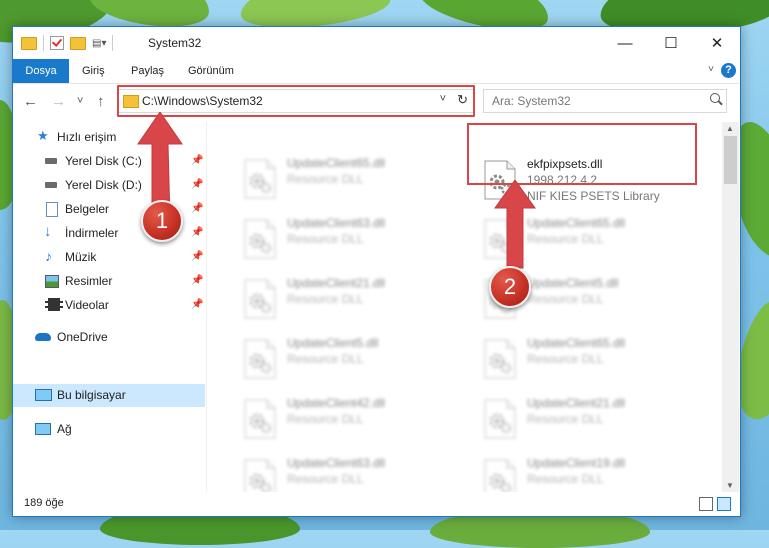  What do you see at coordinates (715, 98) in the screenshot?
I see `search-icon` at bounding box center [715, 98].